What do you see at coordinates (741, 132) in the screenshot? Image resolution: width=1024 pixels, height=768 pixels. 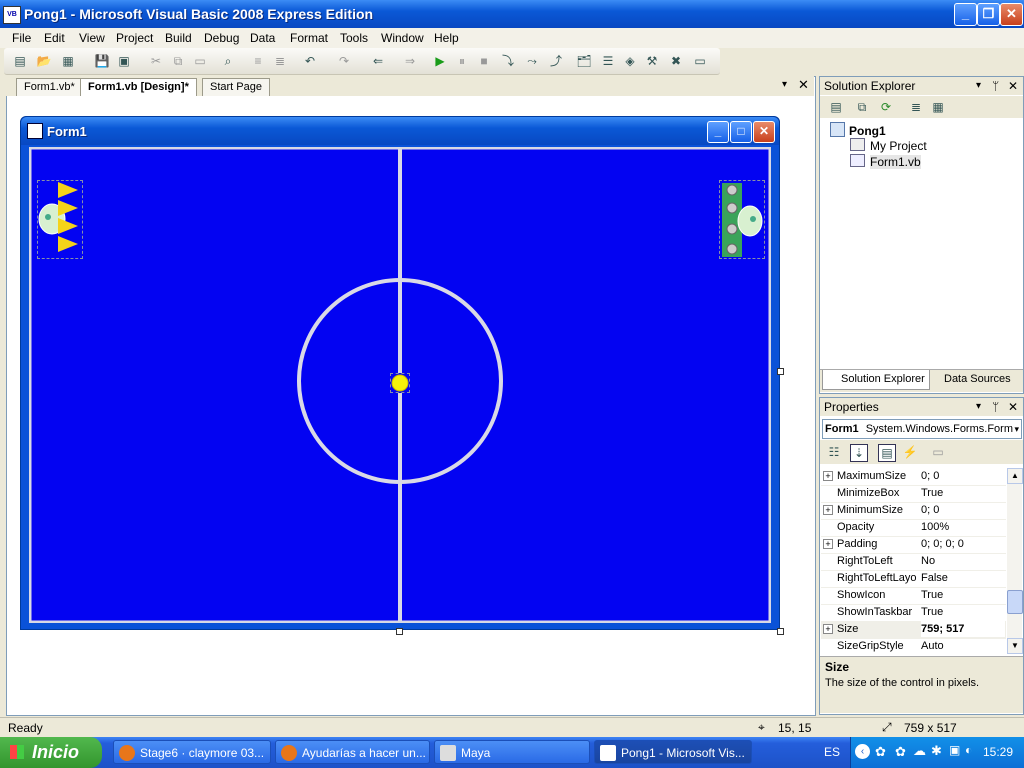 I see `form-maximize-button: □` at bounding box center [741, 132].